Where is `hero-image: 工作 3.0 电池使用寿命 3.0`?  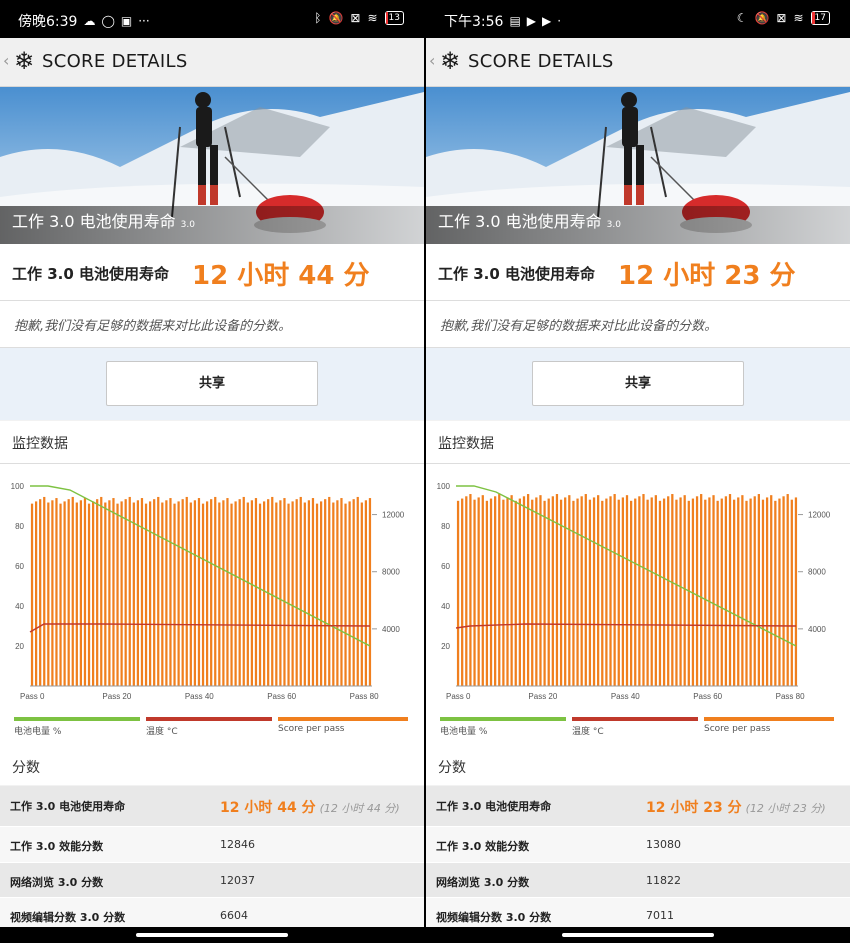 hero-image: 工作 3.0 电池使用寿命 3.0 is located at coordinates (638, 165).